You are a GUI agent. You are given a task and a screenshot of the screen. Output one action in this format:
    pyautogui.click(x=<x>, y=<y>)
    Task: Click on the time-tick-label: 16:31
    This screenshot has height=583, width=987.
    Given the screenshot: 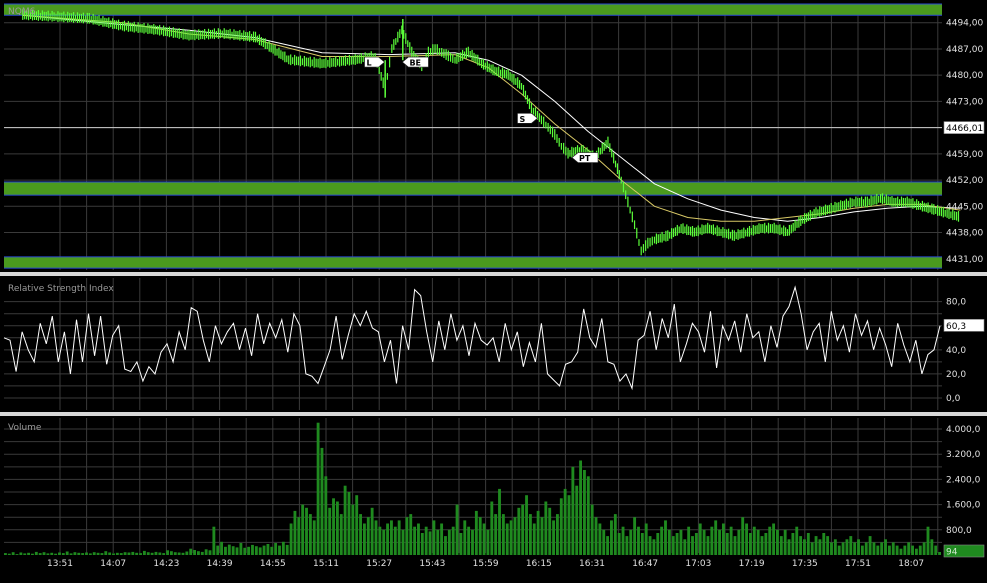 What is the action you would take?
    pyautogui.click(x=592, y=564)
    